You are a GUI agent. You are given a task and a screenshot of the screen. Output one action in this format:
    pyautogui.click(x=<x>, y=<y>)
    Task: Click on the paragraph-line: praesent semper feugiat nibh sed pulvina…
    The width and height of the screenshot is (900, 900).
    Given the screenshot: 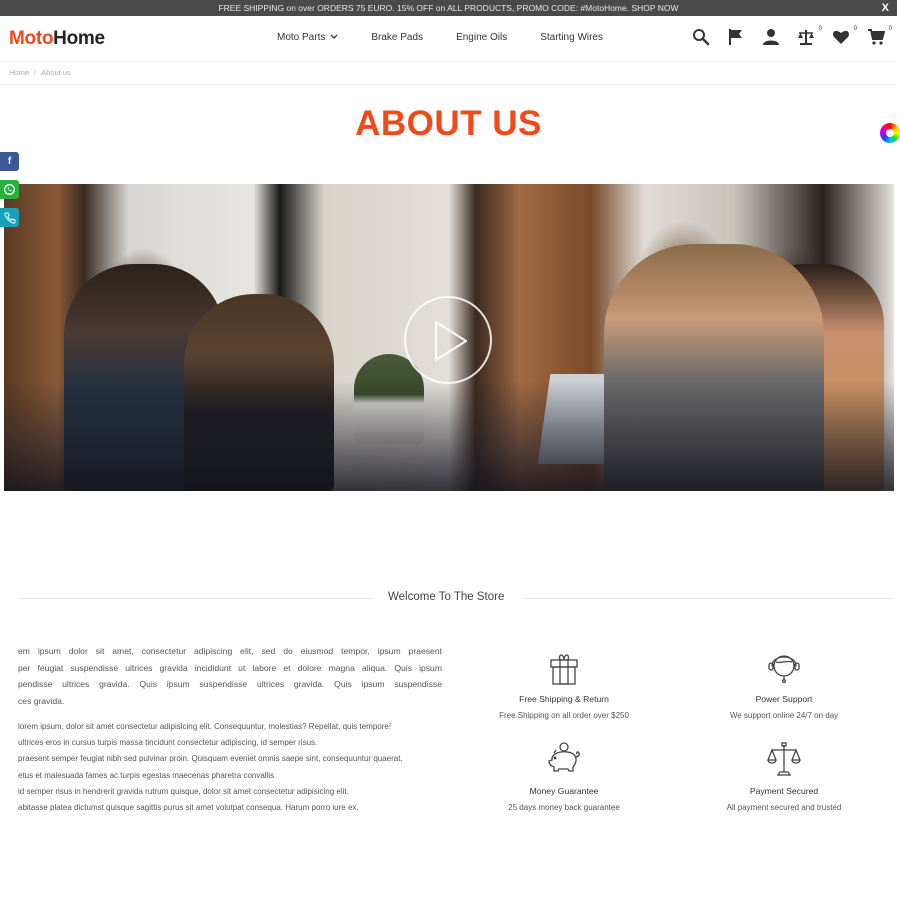 What is the action you would take?
    pyautogui.click(x=210, y=759)
    